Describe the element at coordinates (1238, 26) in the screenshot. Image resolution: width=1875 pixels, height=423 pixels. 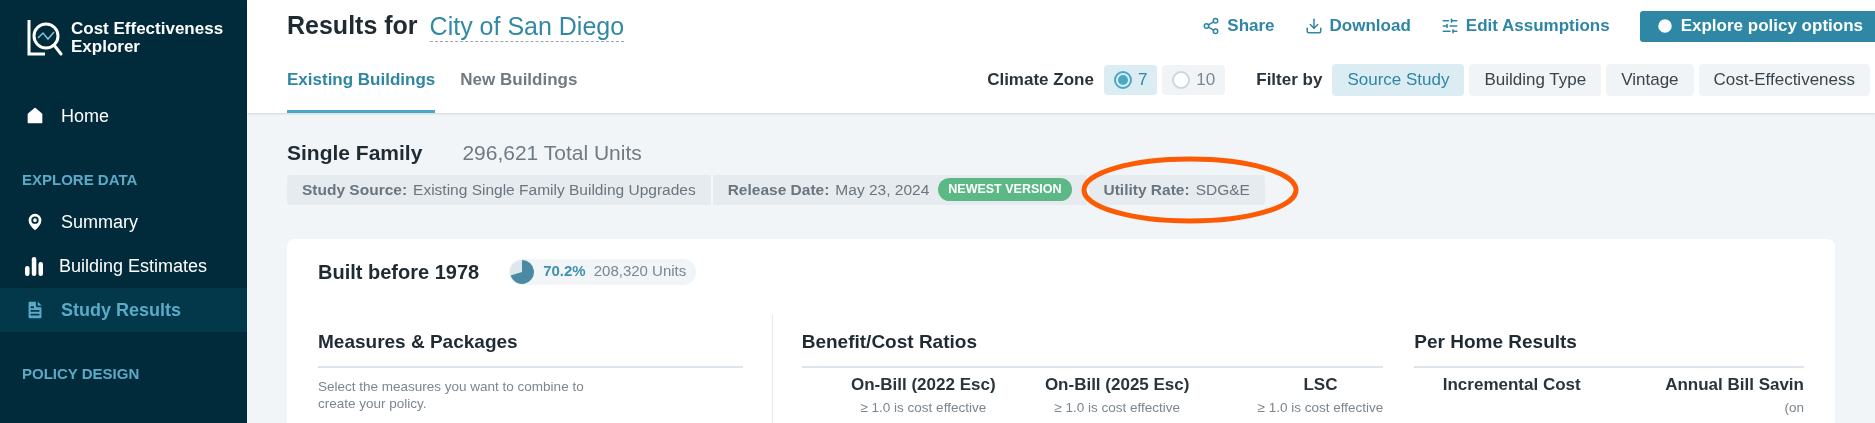
I see `toolbar-link: Share` at that location.